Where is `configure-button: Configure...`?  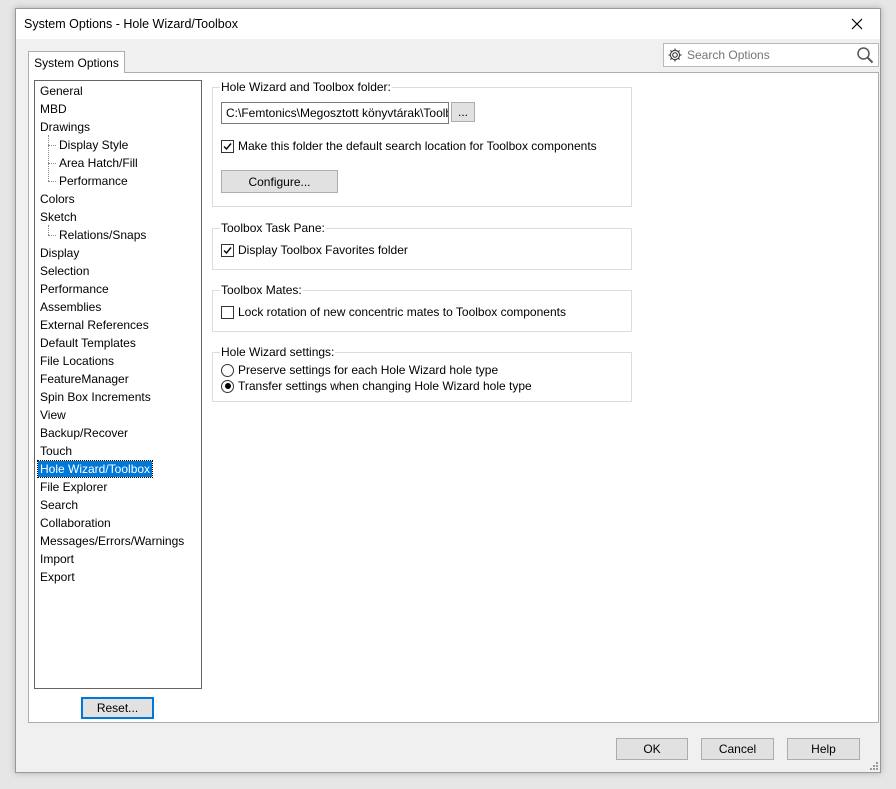
configure-button: Configure... is located at coordinates (279, 181).